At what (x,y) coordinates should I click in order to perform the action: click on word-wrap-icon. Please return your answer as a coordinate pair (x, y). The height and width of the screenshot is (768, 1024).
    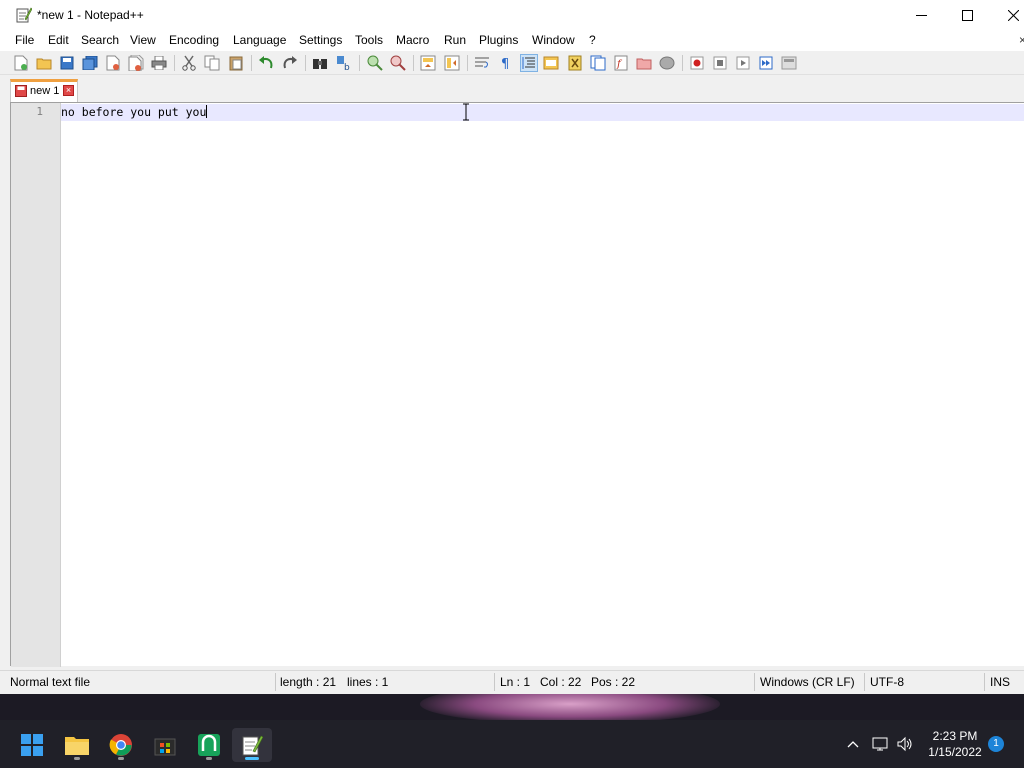
    Looking at the image, I should click on (482, 63).